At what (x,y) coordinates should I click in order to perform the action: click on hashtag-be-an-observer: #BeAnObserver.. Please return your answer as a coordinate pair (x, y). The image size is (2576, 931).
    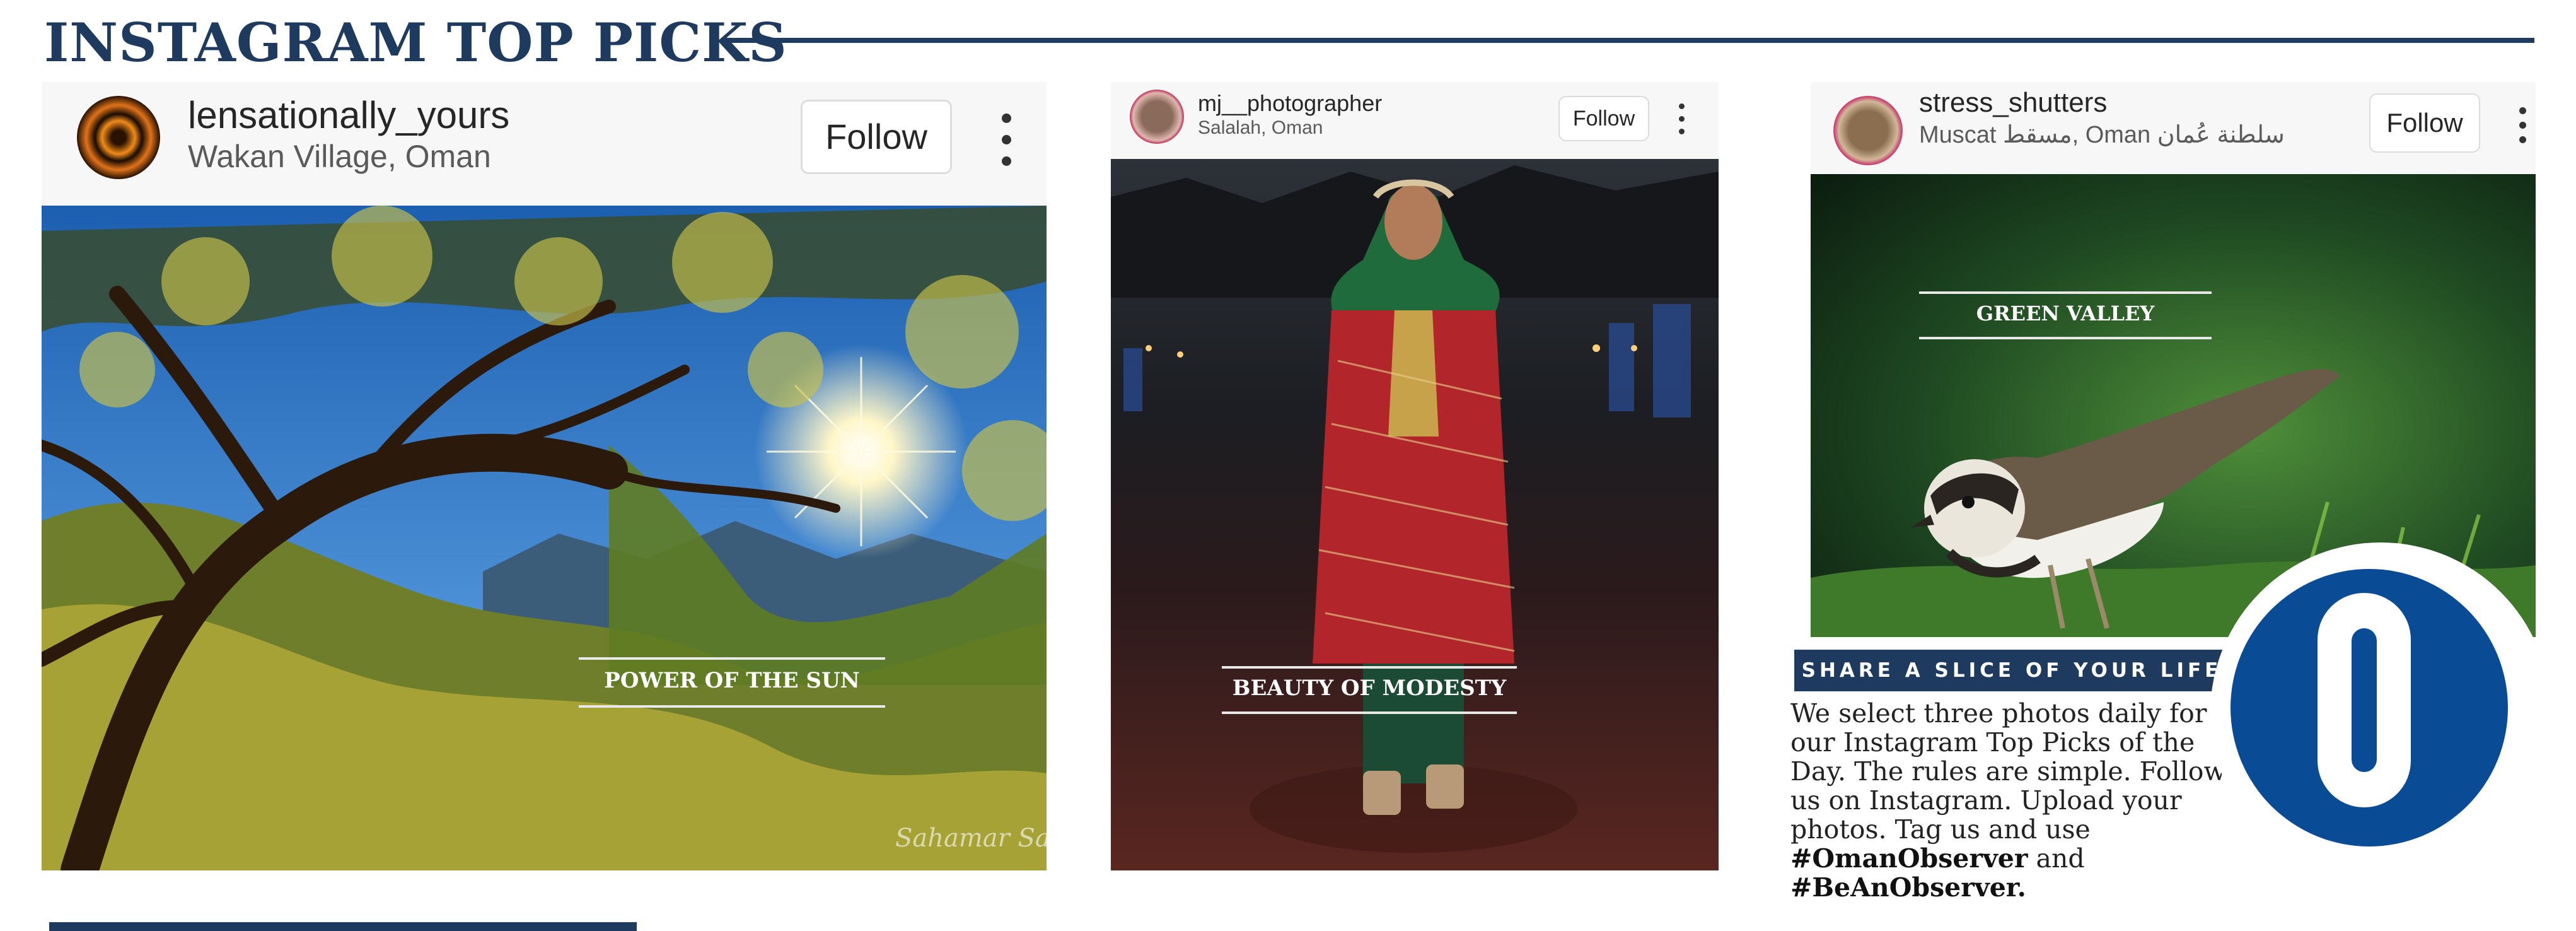
    Looking at the image, I should click on (1908, 887).